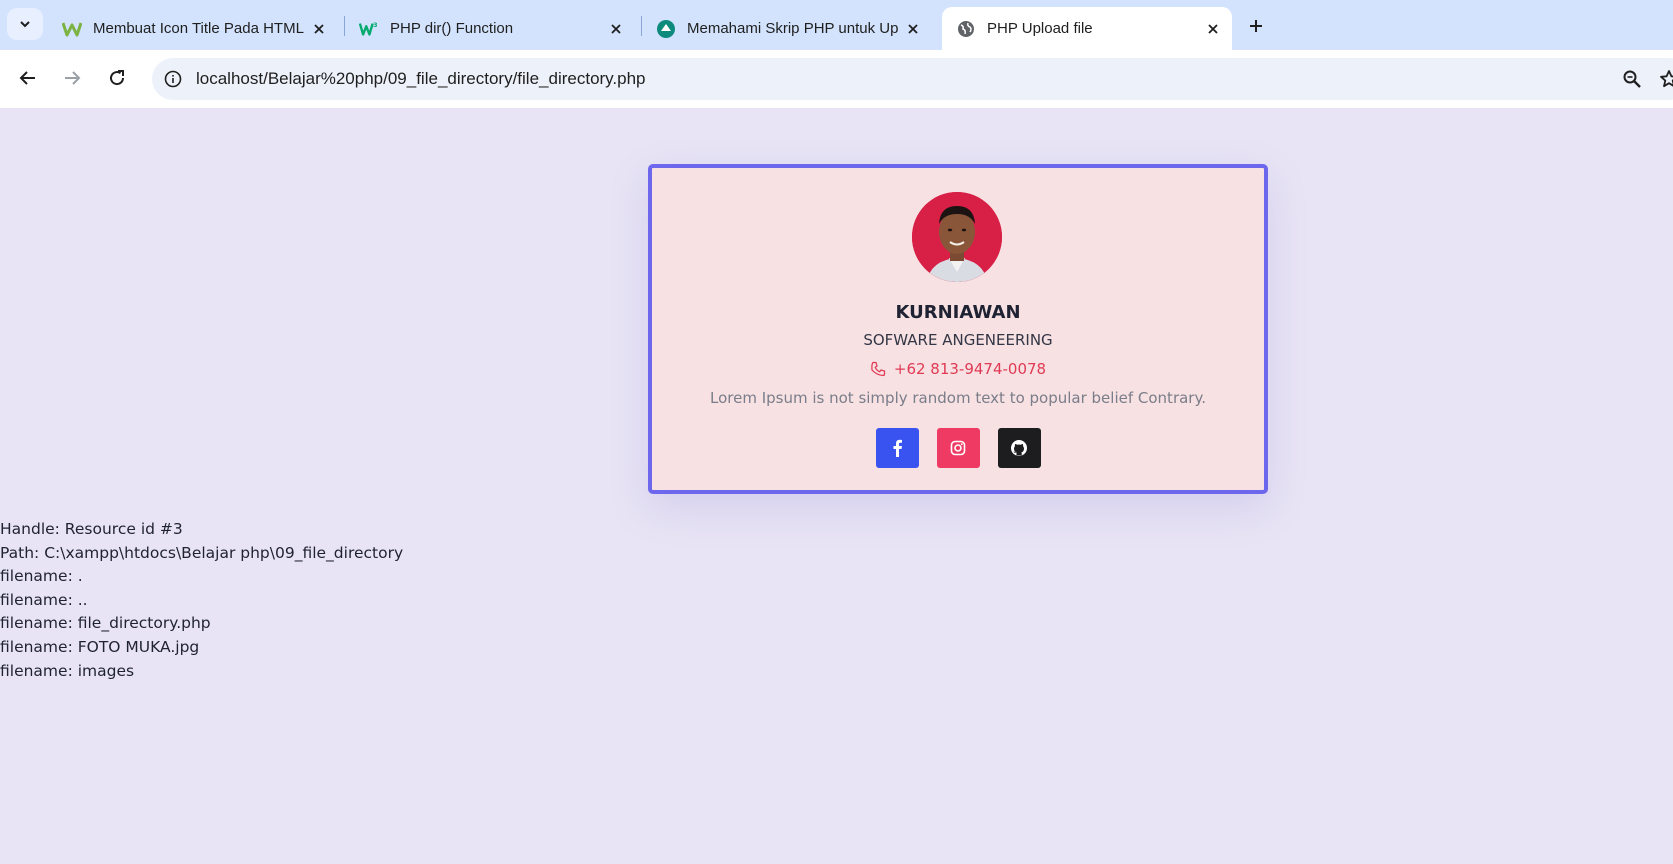  What do you see at coordinates (67, 670) in the screenshot?
I see `filename-line: filename: images` at bounding box center [67, 670].